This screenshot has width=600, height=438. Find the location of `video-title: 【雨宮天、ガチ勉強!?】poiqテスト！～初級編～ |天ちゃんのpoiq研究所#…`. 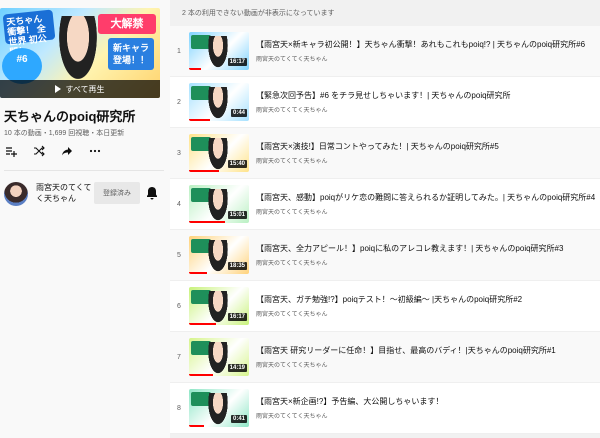

video-title: 【雨宮天、ガチ勉強!?】poiqテスト！～初級編～ |天ちゃんのpoiq研究所#… is located at coordinates (426, 299).